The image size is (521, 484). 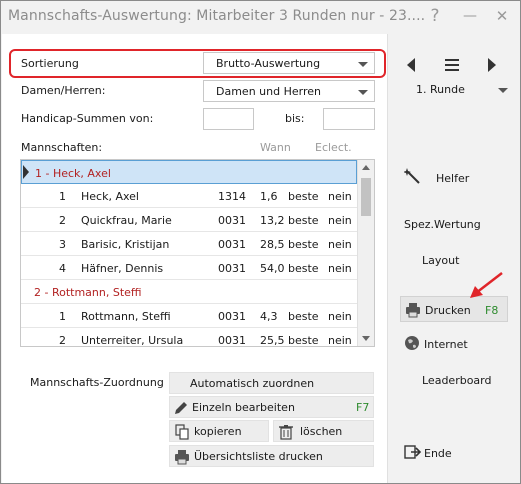 What do you see at coordinates (366, 197) in the screenshot?
I see `scrollbar-thumb` at bounding box center [366, 197].